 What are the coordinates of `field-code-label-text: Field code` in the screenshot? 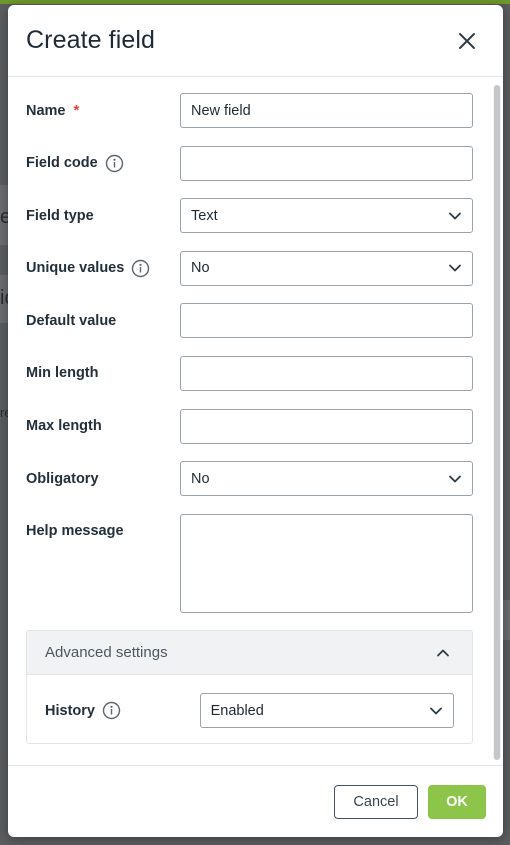 It's located at (62, 163).